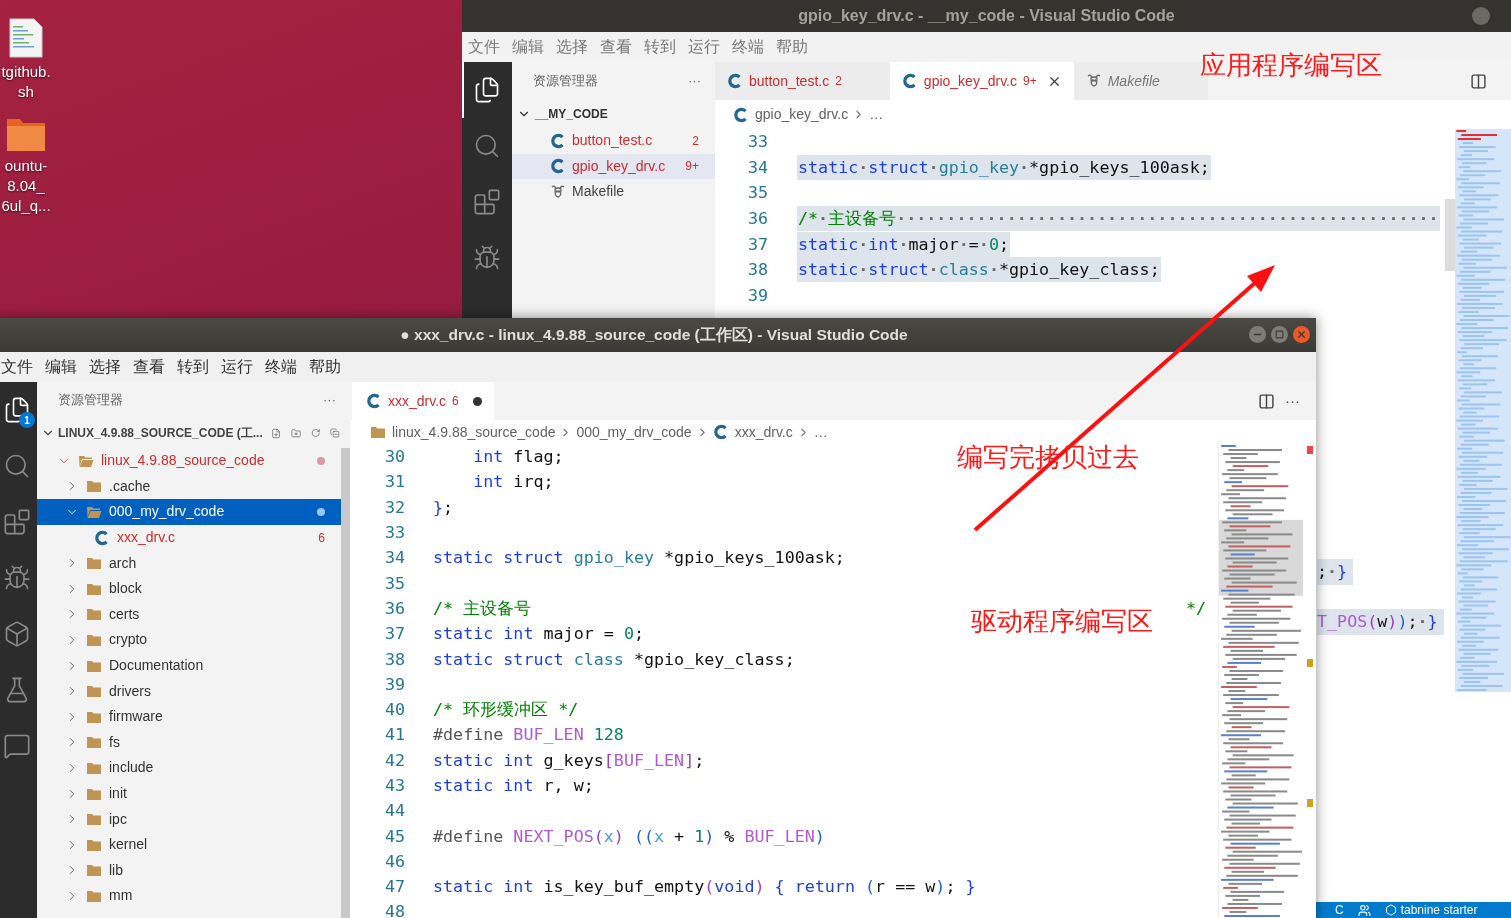  I want to click on close-button, so click(1301, 334).